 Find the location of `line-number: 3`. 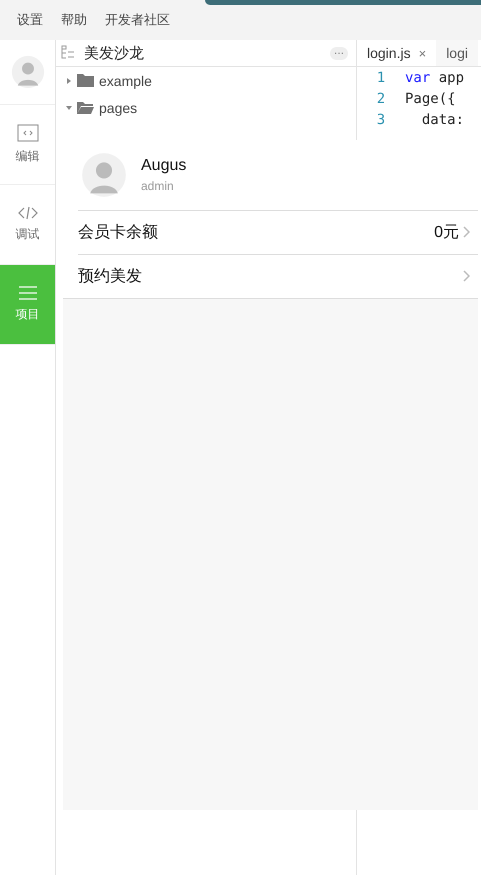

line-number: 3 is located at coordinates (381, 120).